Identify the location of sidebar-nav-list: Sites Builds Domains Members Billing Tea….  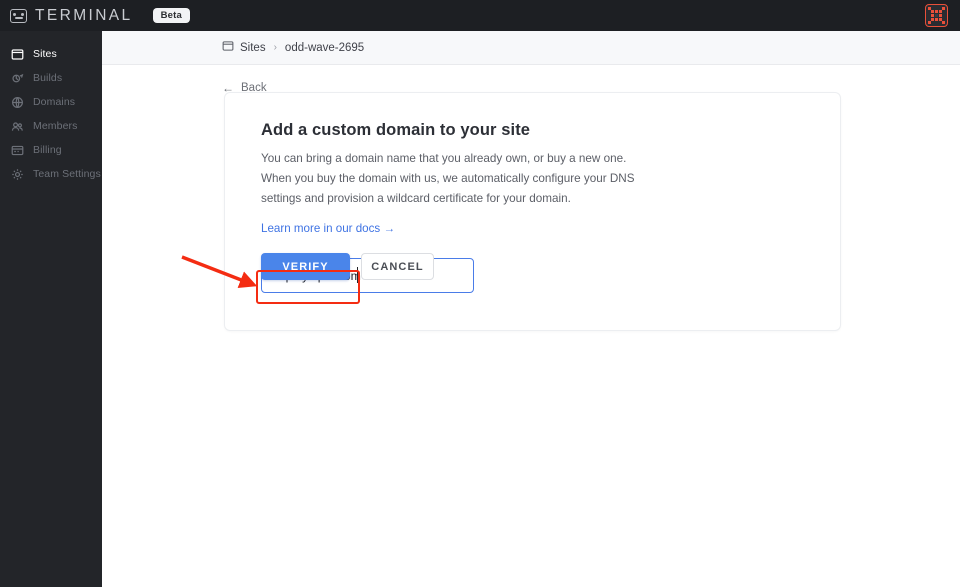
(51, 114).